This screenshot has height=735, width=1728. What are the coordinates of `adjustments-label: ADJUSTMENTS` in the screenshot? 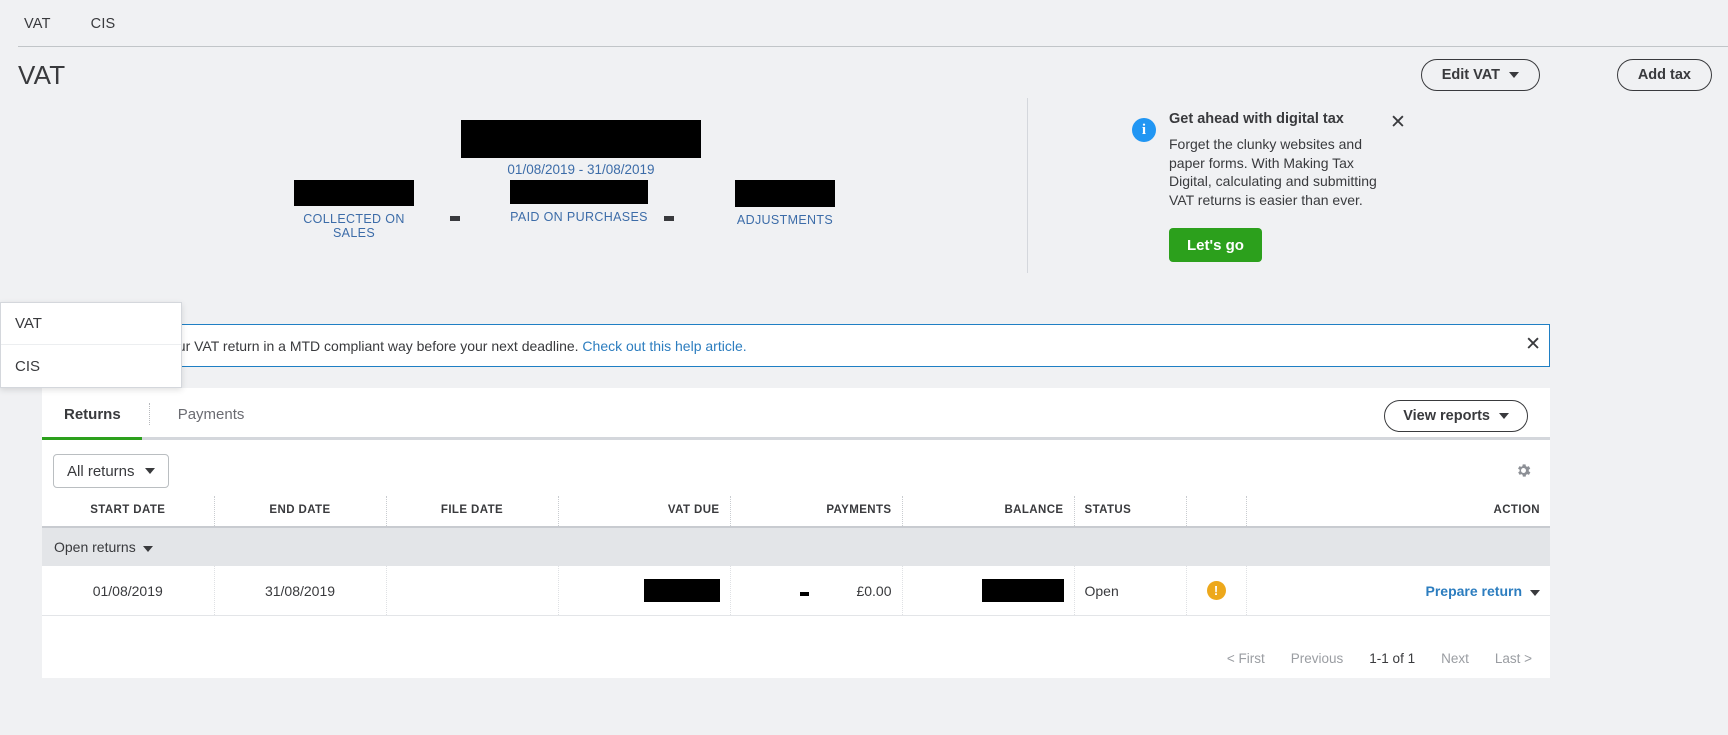 It's located at (785, 220).